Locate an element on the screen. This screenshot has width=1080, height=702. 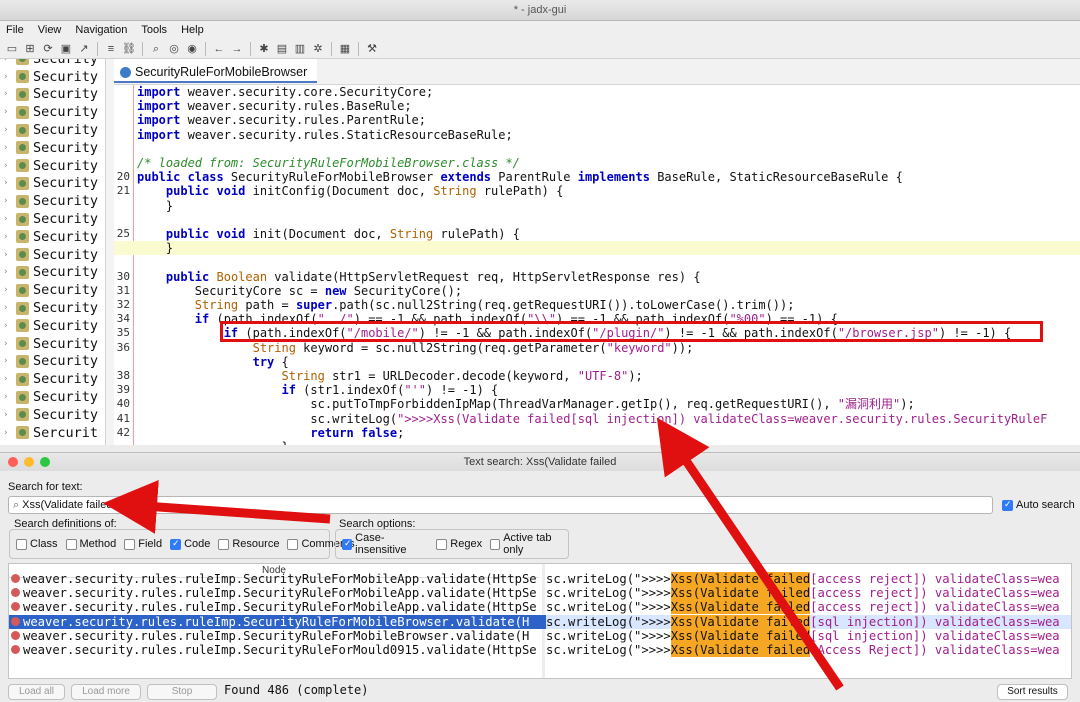
def-method: Method is located at coordinates (90, 544).